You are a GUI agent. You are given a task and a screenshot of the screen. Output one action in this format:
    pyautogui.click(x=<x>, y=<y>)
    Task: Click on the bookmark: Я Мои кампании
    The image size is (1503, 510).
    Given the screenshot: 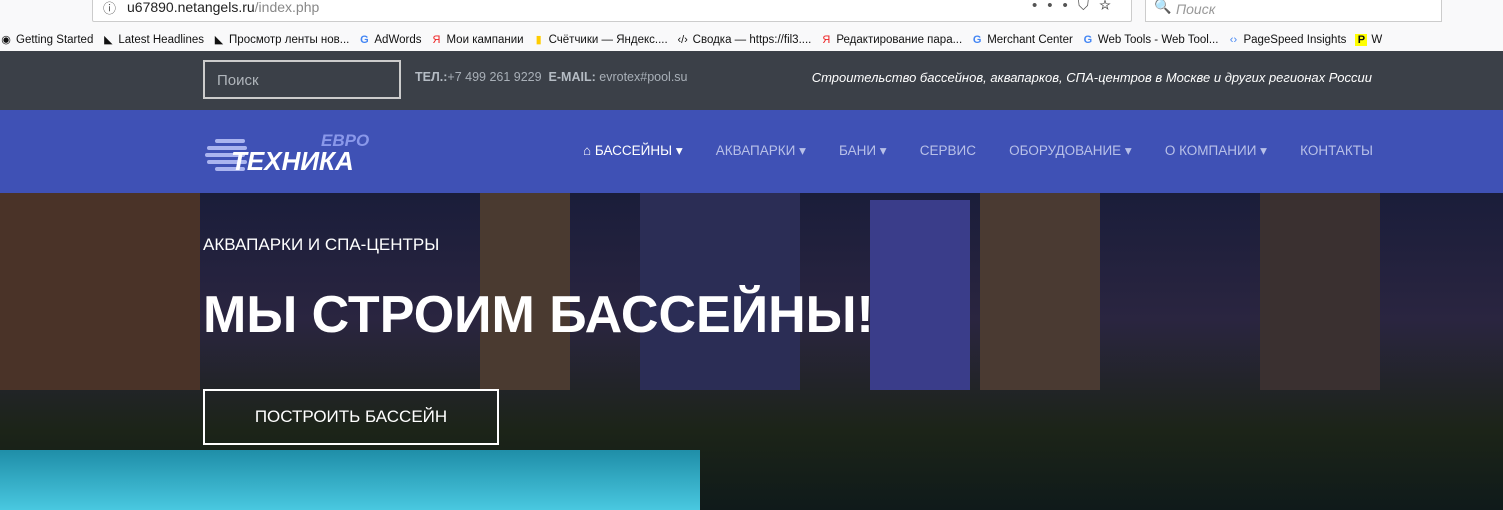 What is the action you would take?
    pyautogui.click(x=476, y=40)
    